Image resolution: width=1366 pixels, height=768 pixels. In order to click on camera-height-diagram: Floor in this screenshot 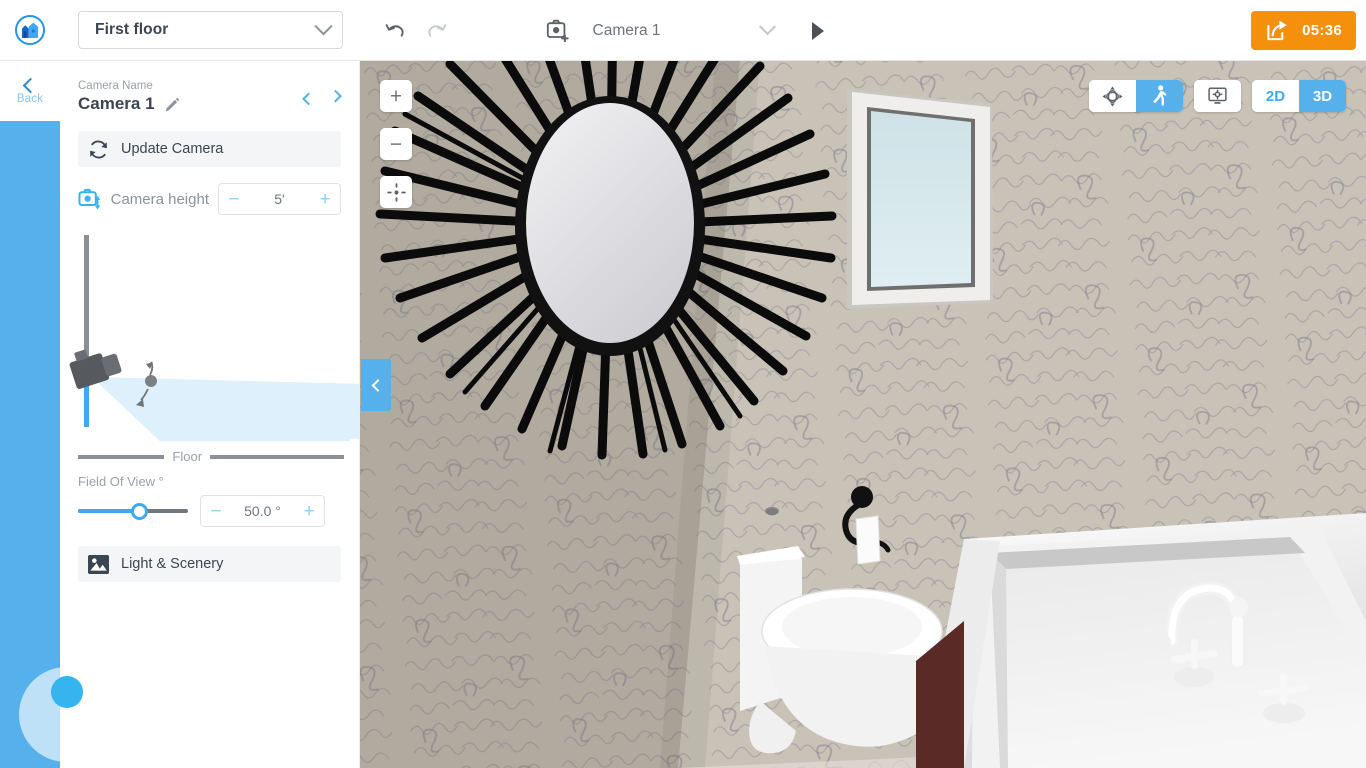, I will do `click(210, 346)`.